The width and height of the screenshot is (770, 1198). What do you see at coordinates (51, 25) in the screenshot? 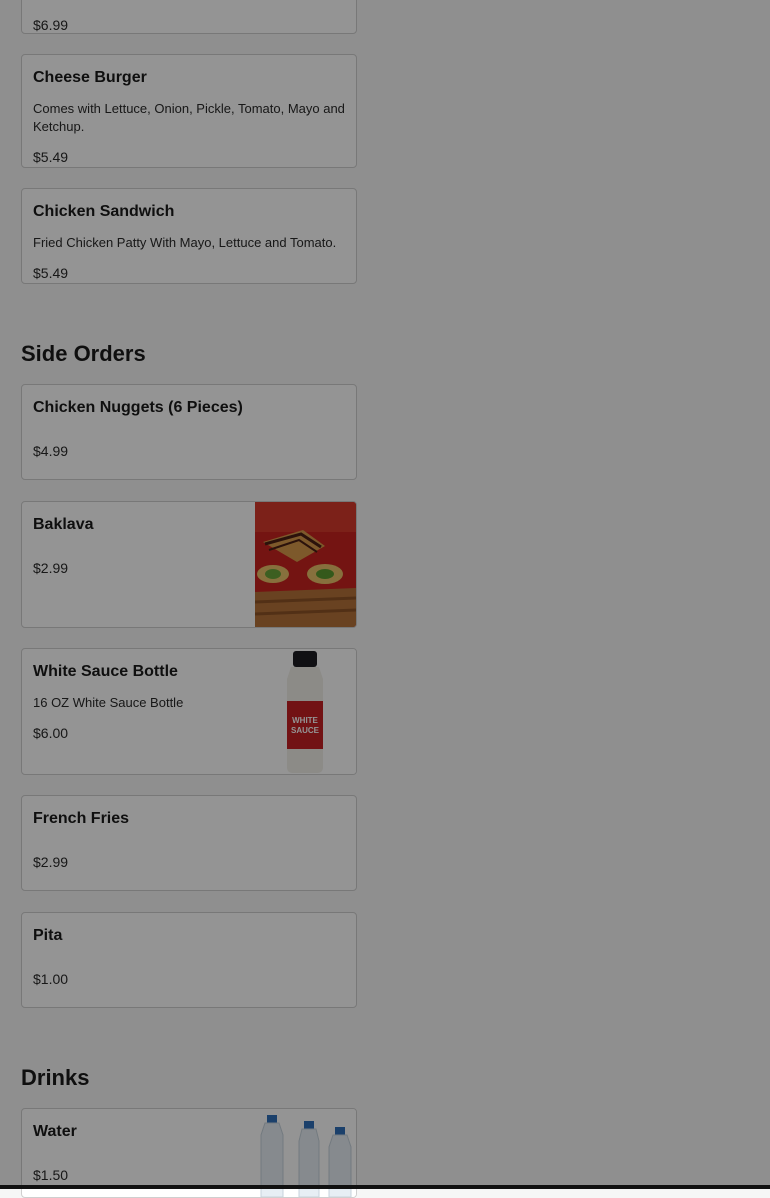
I see `item-price: $6.99` at bounding box center [51, 25].